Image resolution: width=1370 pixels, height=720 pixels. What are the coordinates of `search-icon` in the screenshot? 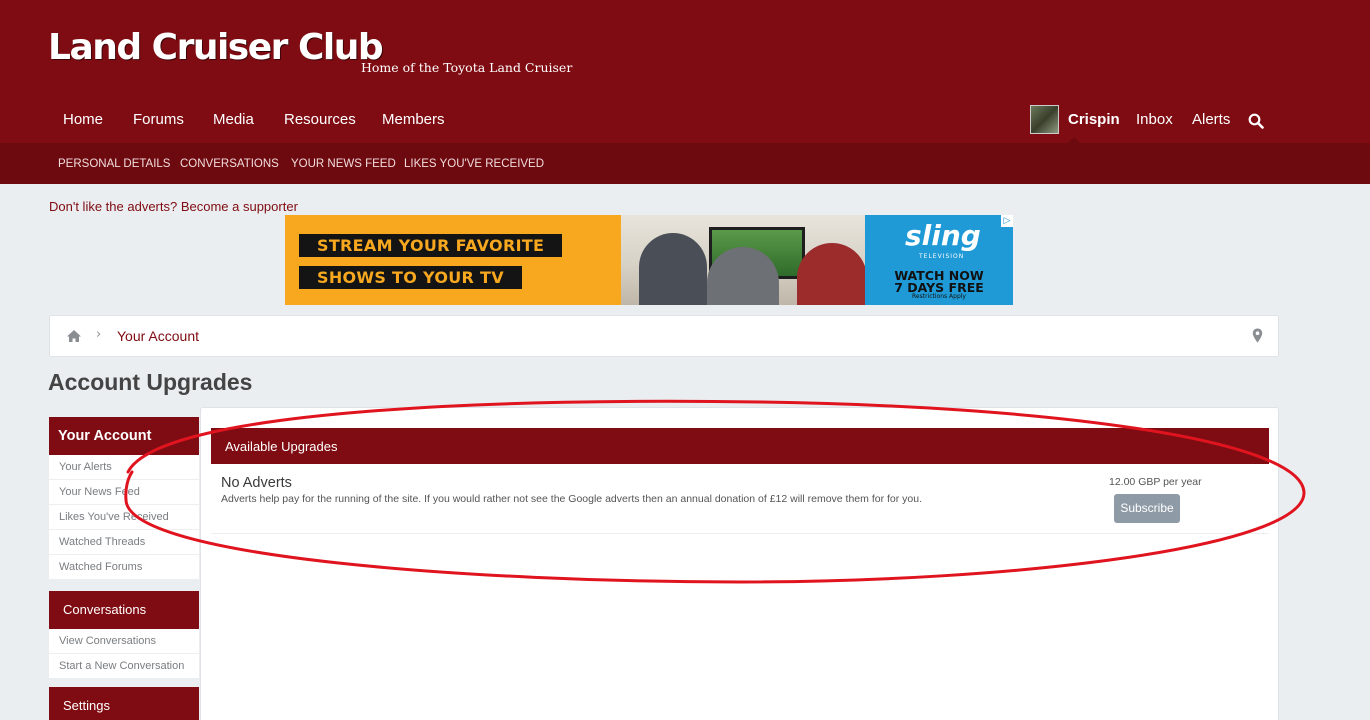 It's located at (1256, 121).